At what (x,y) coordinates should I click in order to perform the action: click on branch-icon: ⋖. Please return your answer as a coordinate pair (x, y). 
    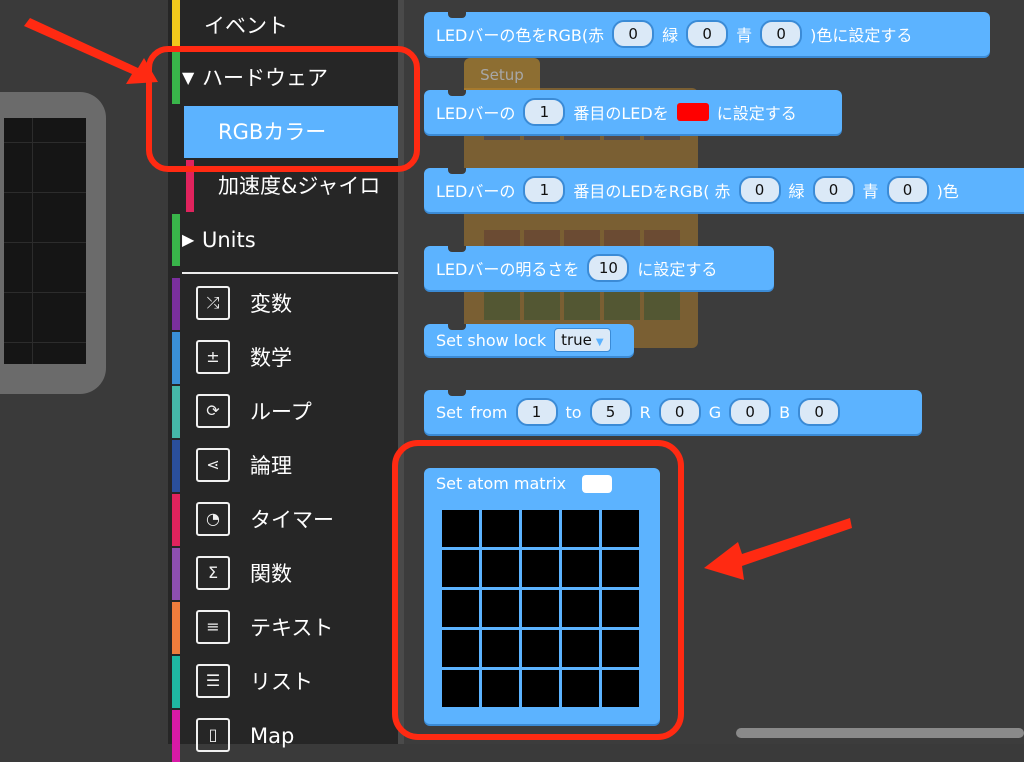
    Looking at the image, I should click on (213, 465).